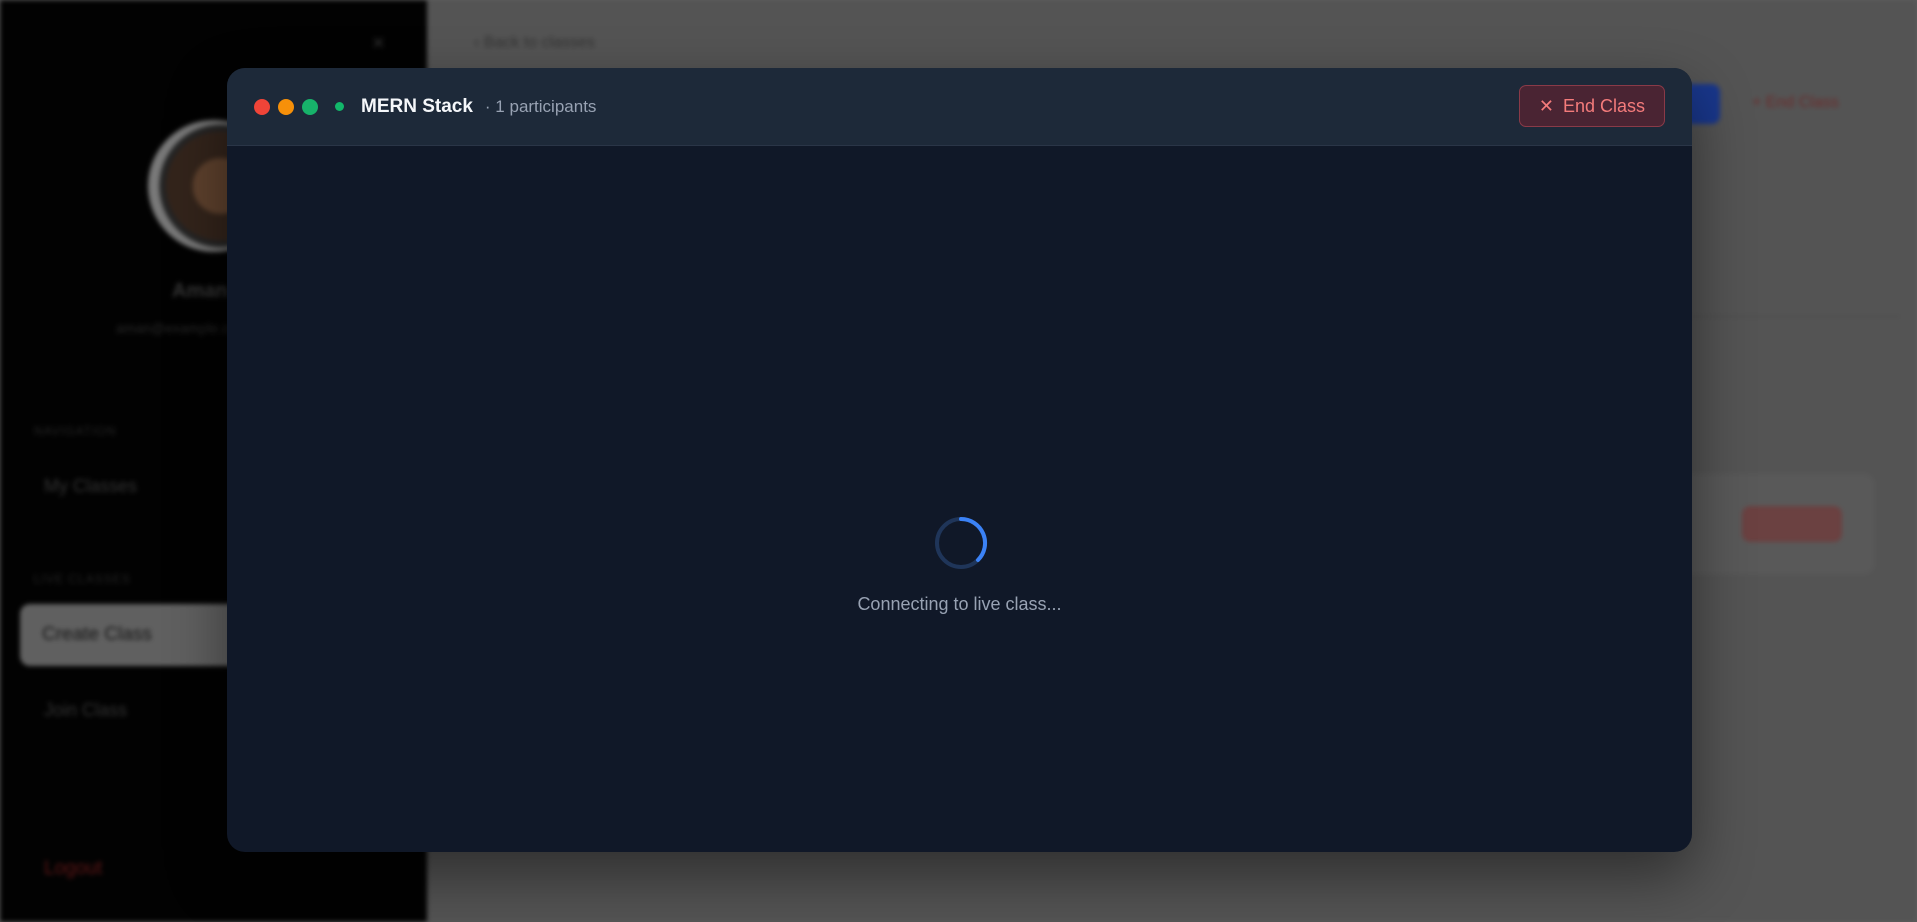  What do you see at coordinates (540, 106) in the screenshot?
I see `participant-count: · 1 participants` at bounding box center [540, 106].